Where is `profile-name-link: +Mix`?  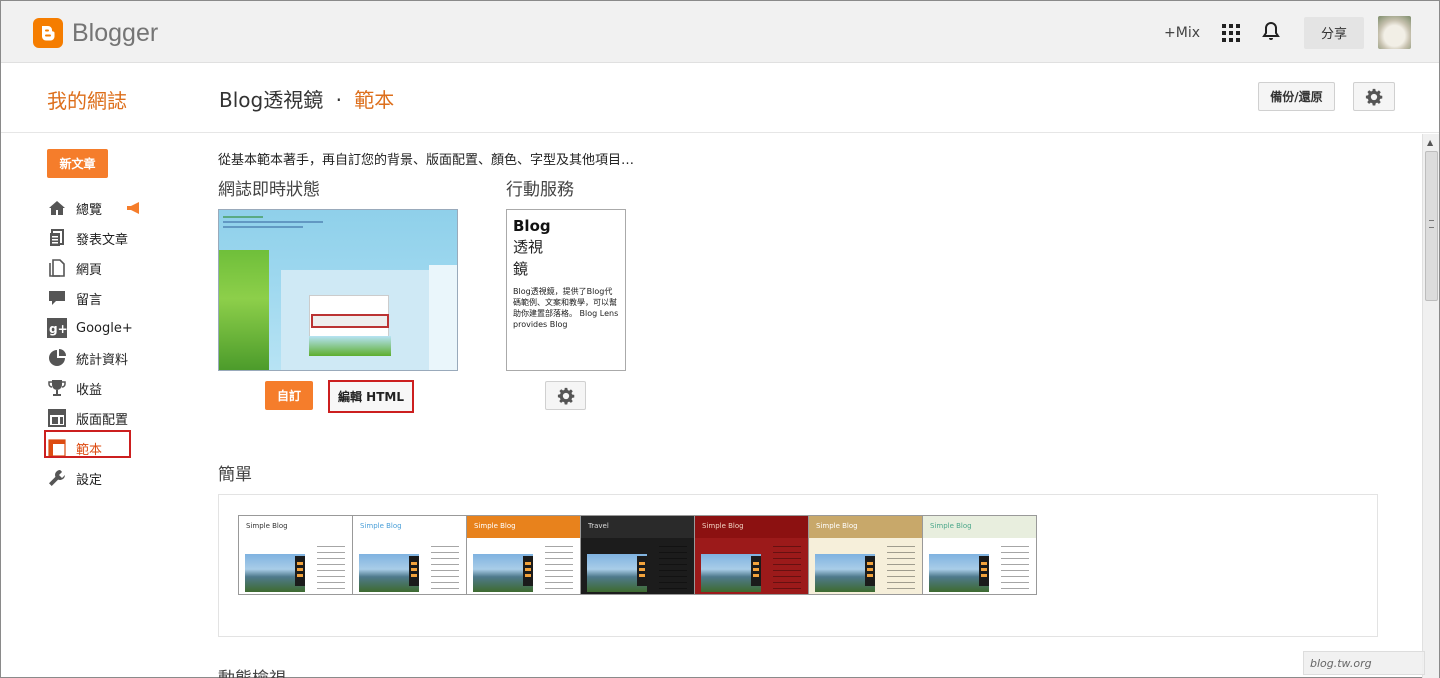
profile-name-link: +Mix is located at coordinates (1182, 33).